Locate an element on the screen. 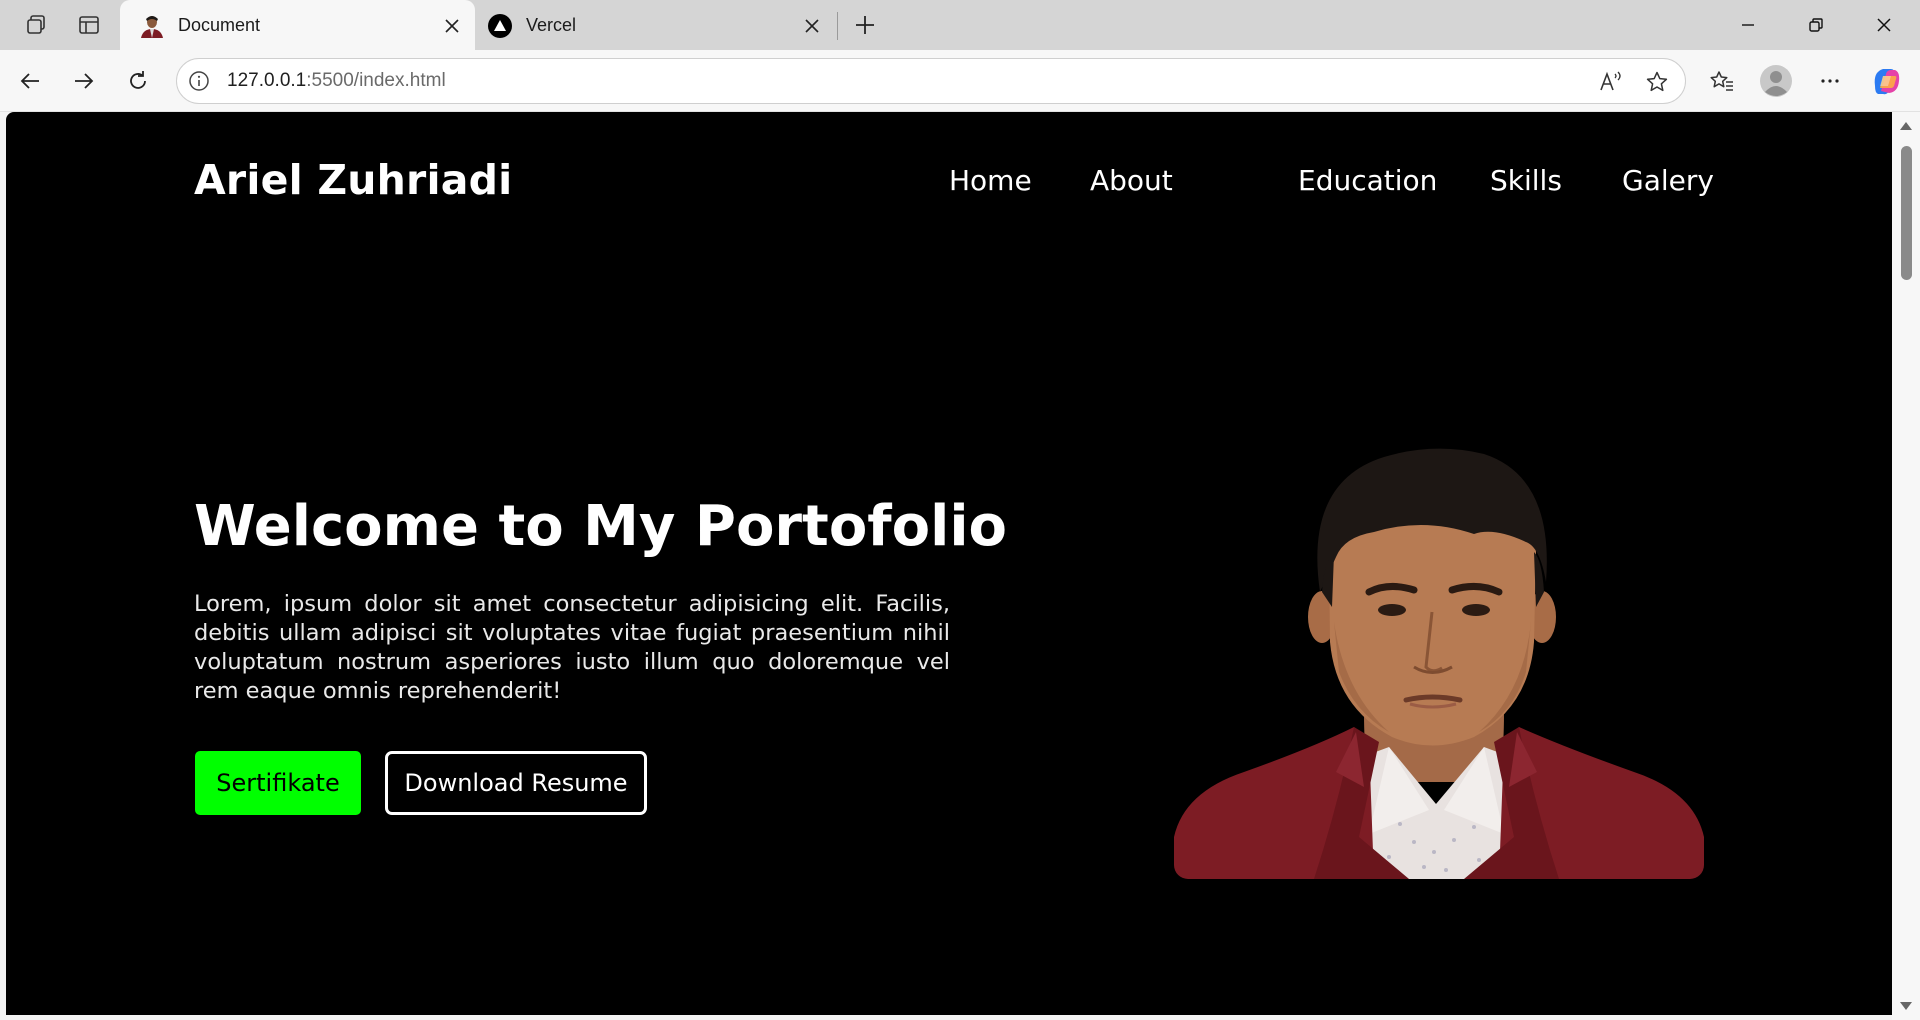 Image resolution: width=1920 pixels, height=1020 pixels. browser-toolbar: 127.0.0.1:5500/index.html is located at coordinates (960, 81).